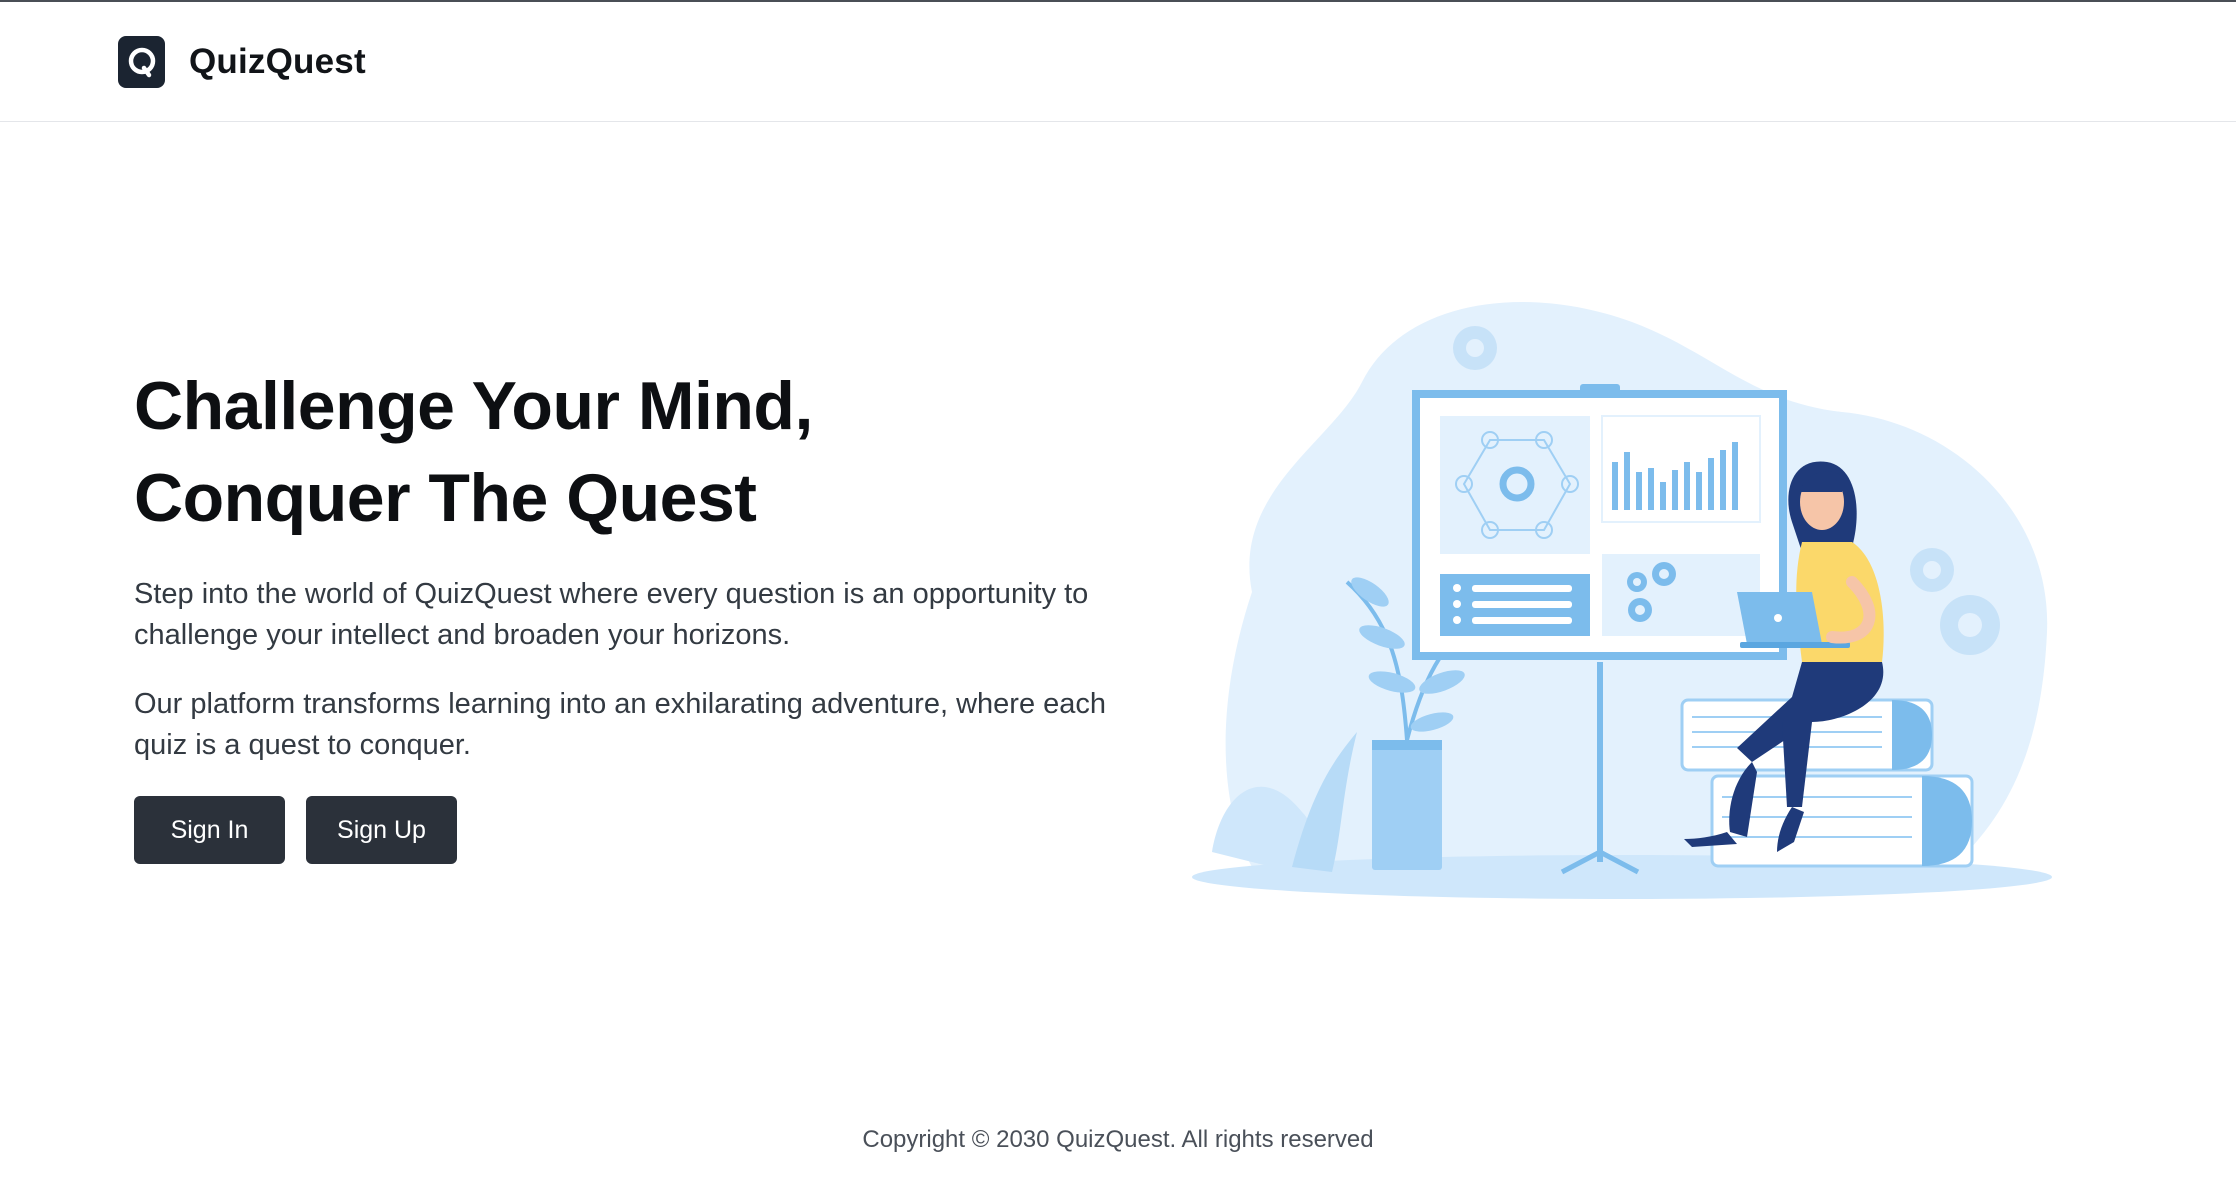 This screenshot has width=2236, height=1196. Describe the element at coordinates (141, 62) in the screenshot. I see `q-logo-icon` at that location.